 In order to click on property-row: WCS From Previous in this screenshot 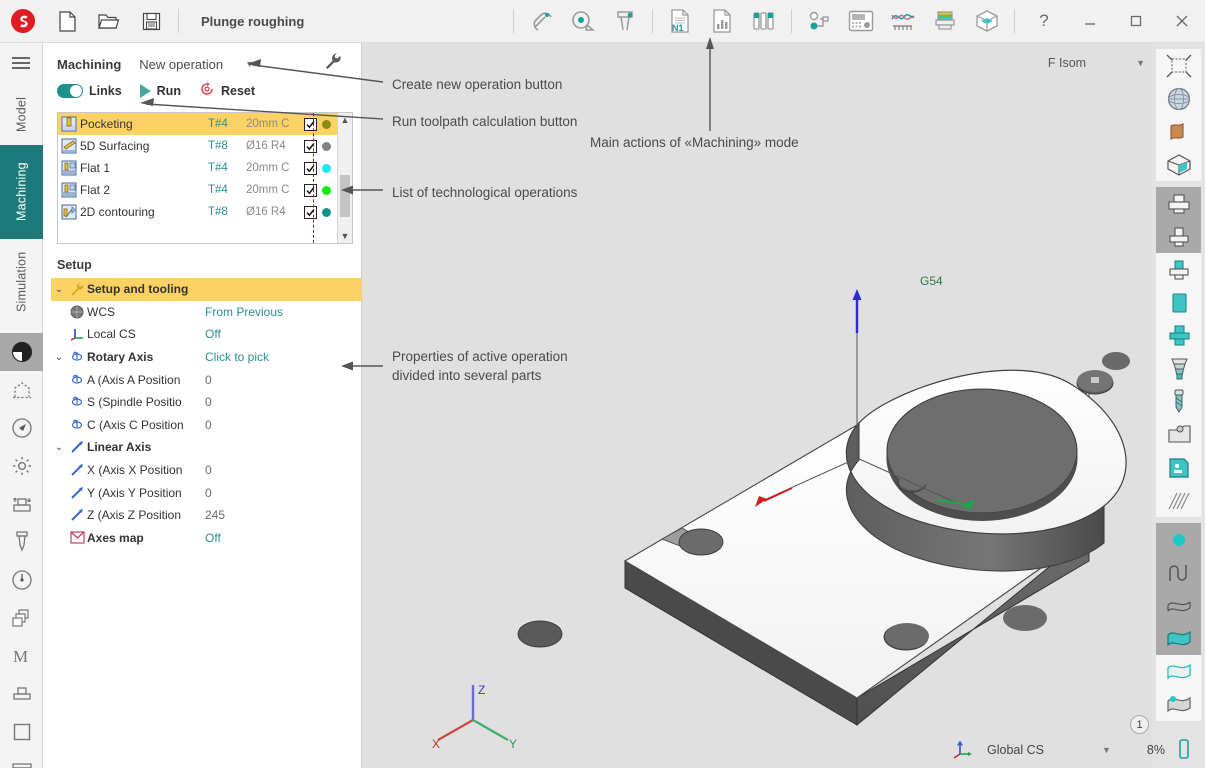, I will do `click(206, 312)`.